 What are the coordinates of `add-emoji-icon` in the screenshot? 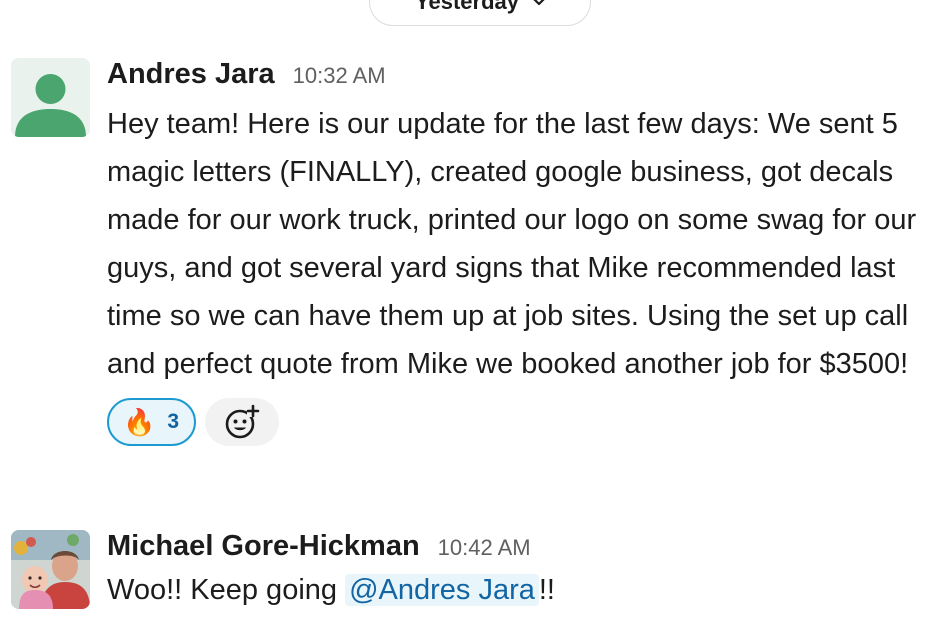 It's located at (242, 421).